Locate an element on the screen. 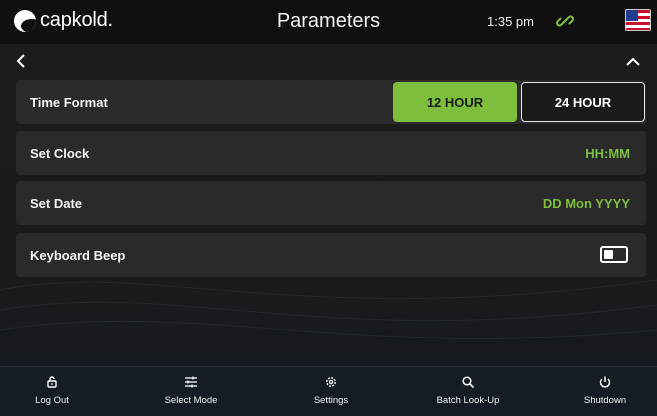 This screenshot has height=416, width=657. gear-icon is located at coordinates (331, 382).